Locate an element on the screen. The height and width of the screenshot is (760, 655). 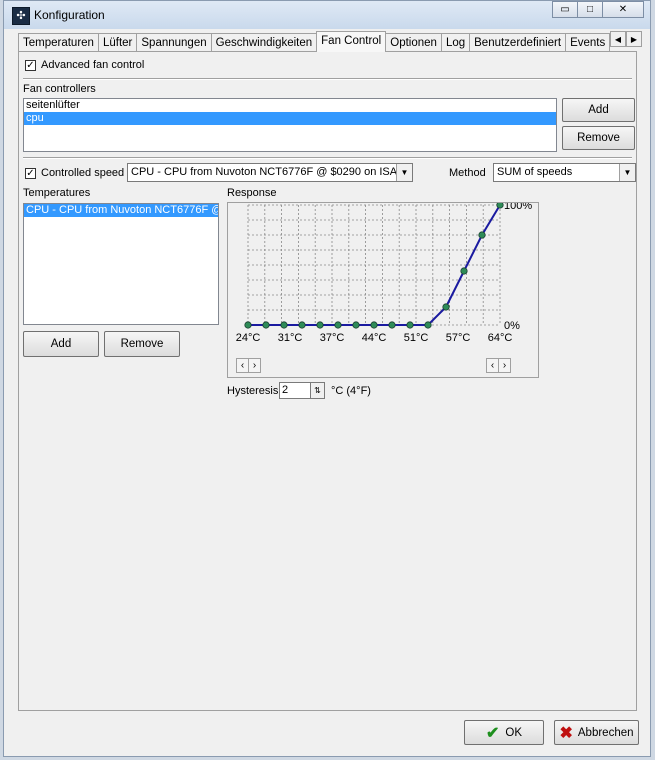
maximize-button: □ is located at coordinates (590, 9).